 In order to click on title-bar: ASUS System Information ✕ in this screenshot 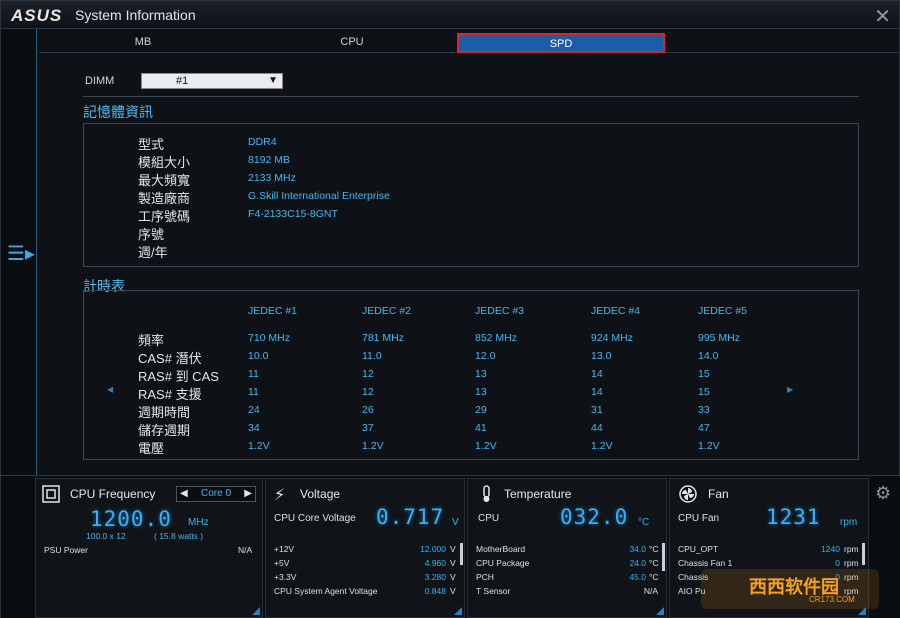, I will do `click(450, 15)`.